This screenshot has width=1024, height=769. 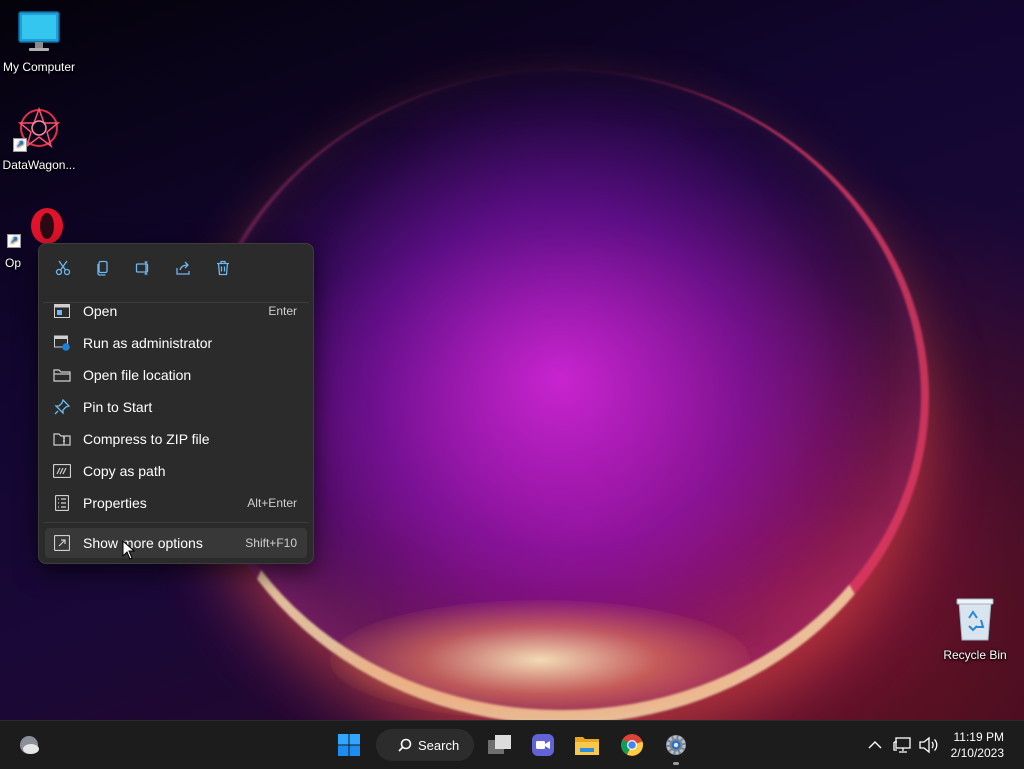 What do you see at coordinates (103, 268) in the screenshot?
I see `copy-icon` at bounding box center [103, 268].